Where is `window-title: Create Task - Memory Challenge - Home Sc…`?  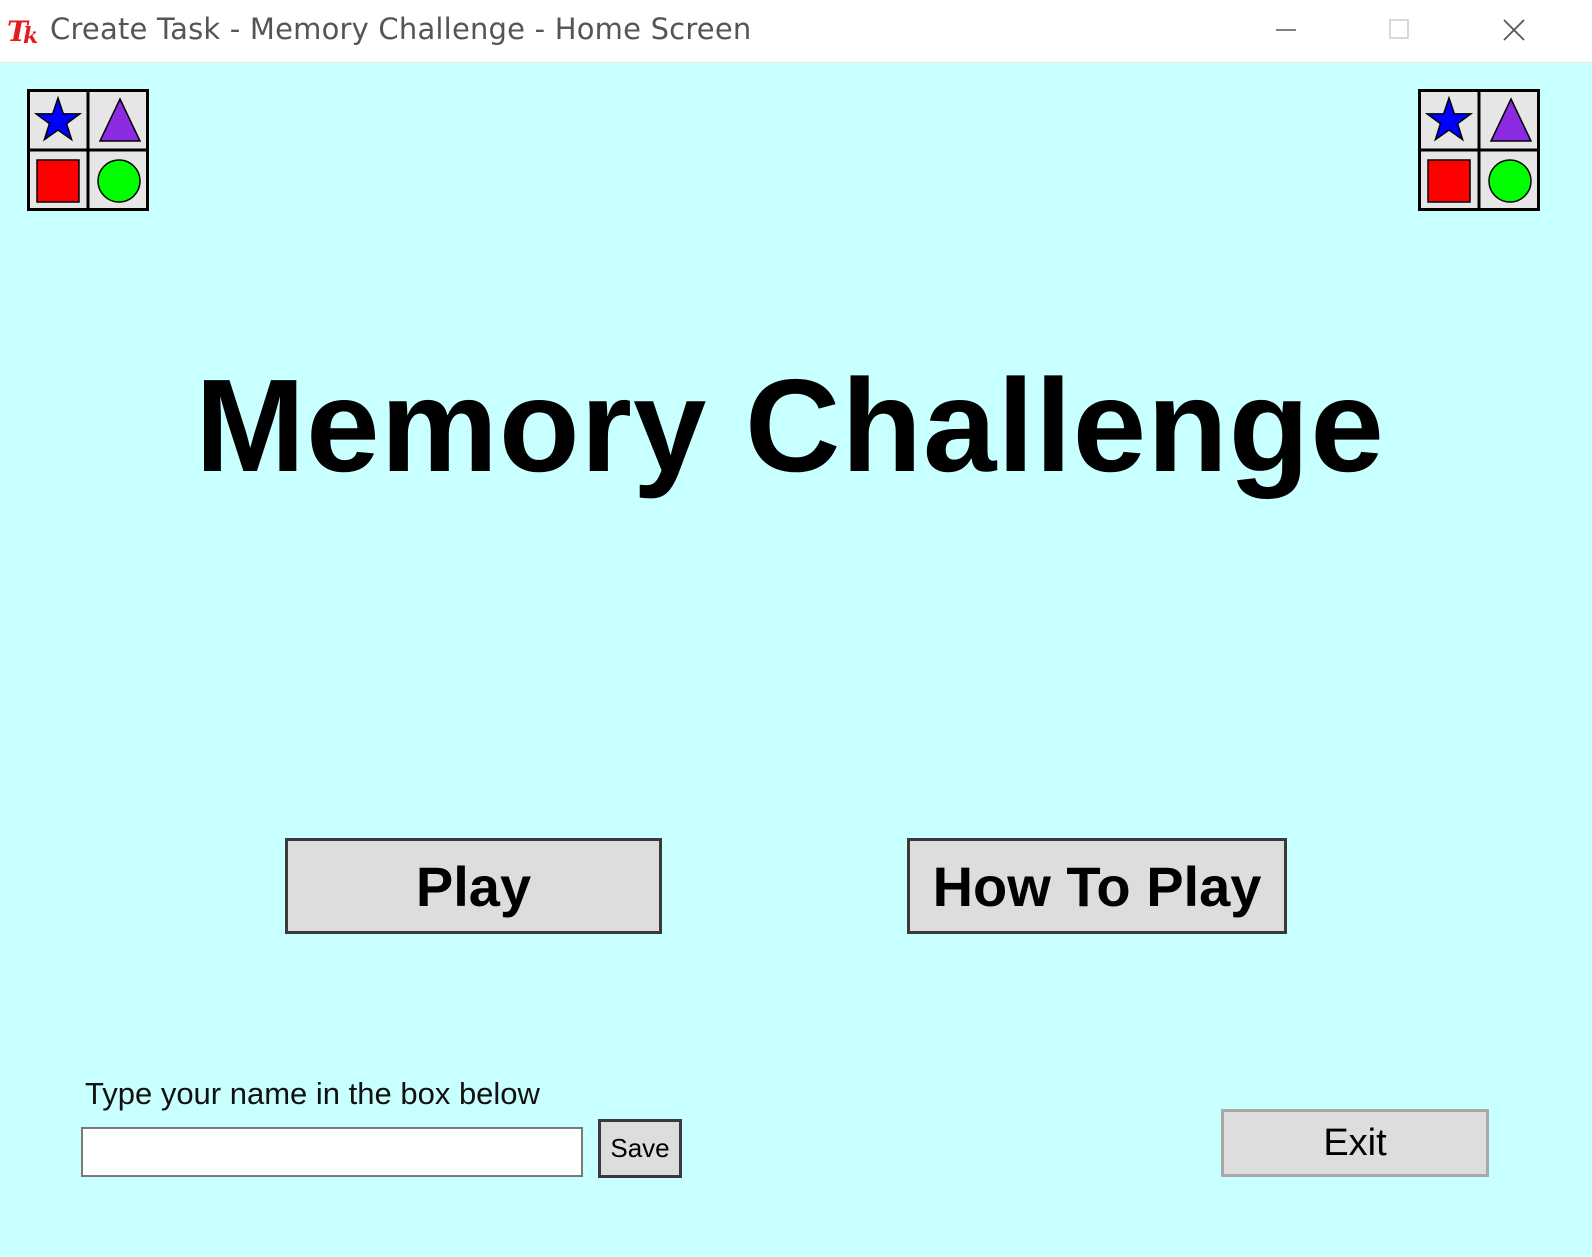
window-title: Create Task - Memory Challenge - Home Sc… is located at coordinates (401, 29).